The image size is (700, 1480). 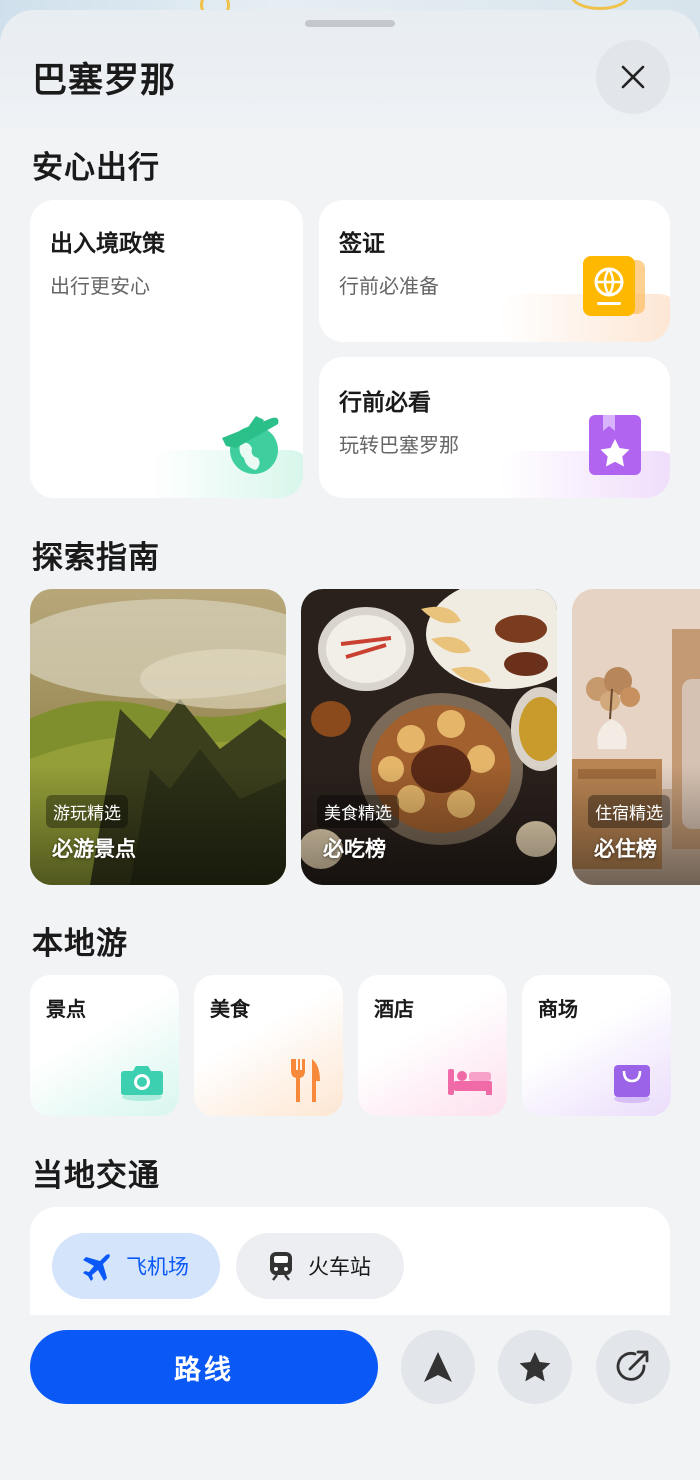 What do you see at coordinates (142, 1083) in the screenshot?
I see `camera-icon` at bounding box center [142, 1083].